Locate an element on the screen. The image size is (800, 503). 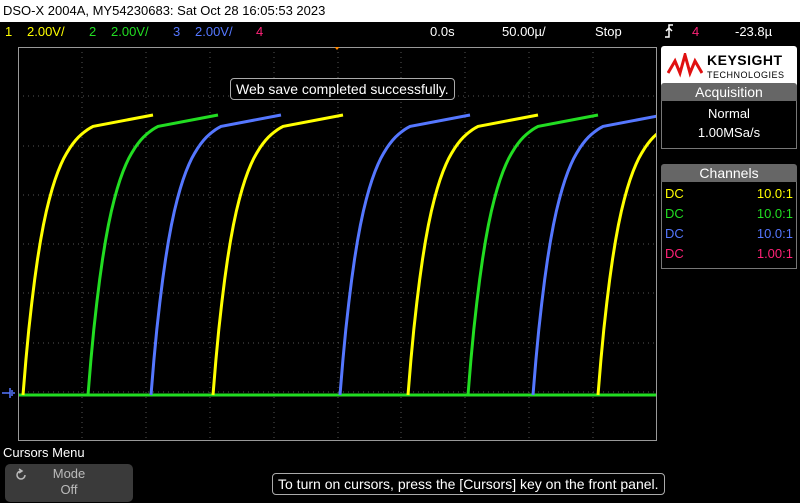
channels-box: DC 10.0:1 DC 10.0:1 DC 10.0:1 DC 1.00:1 is located at coordinates (729, 225).